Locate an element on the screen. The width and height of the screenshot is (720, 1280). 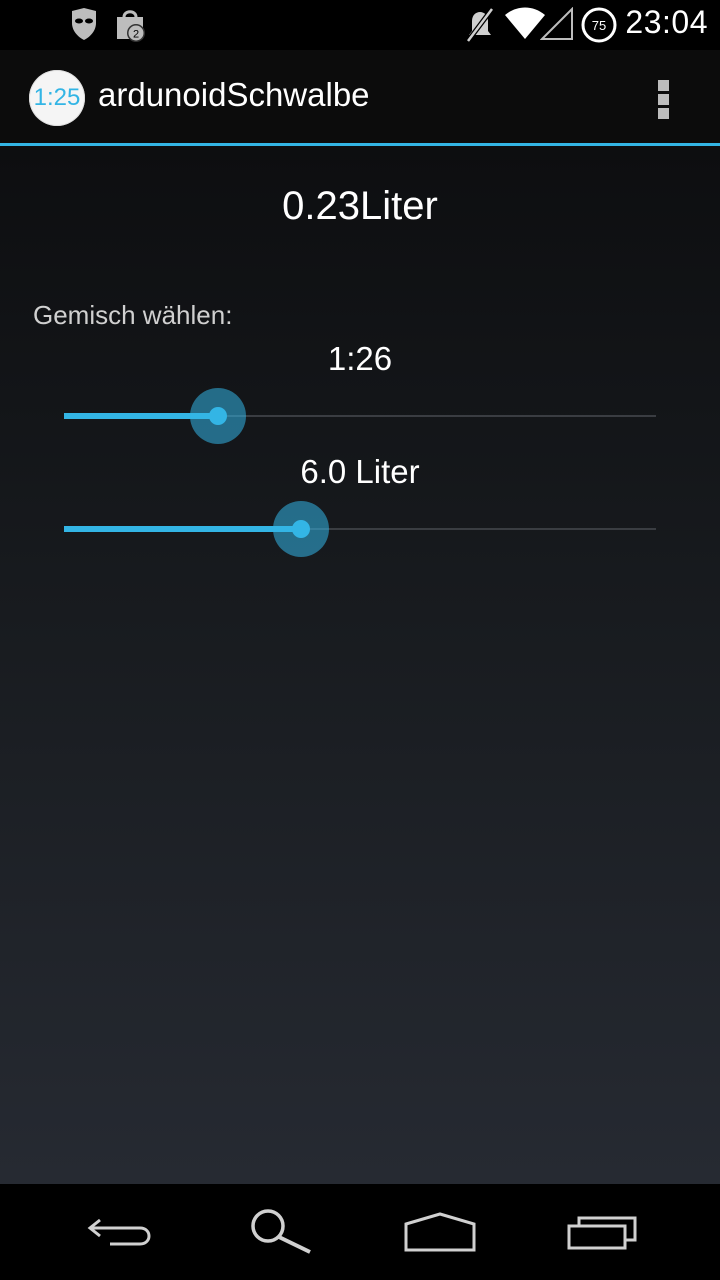
volume-value-label: 6.0 Liter is located at coordinates (360, 471).